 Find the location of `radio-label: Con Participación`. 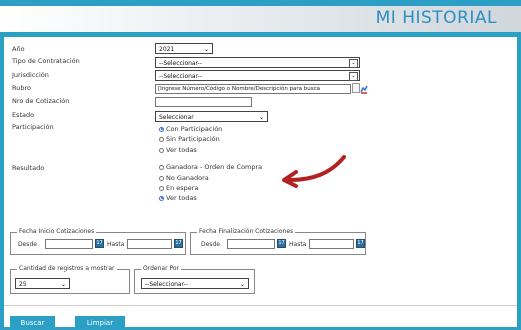

radio-label: Con Participación is located at coordinates (194, 129).